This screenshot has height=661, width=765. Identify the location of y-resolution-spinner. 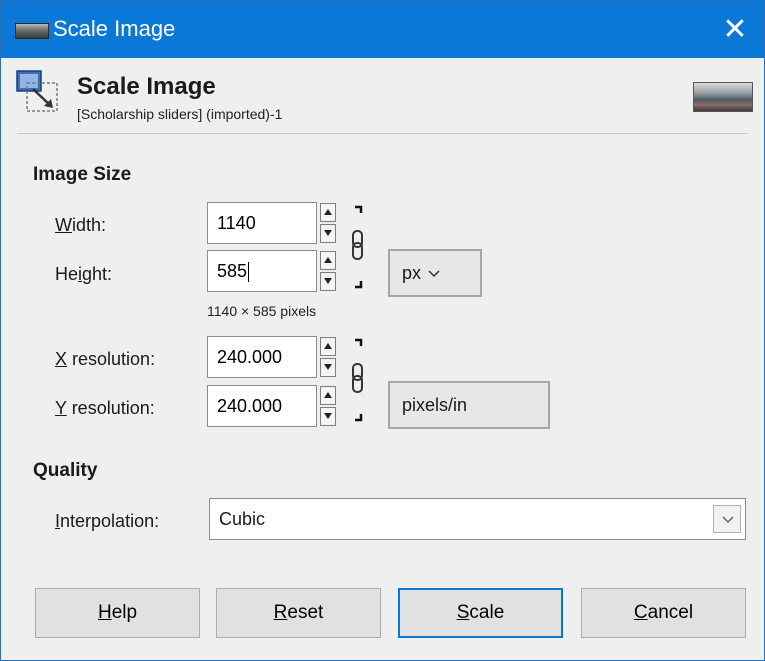
(328, 406).